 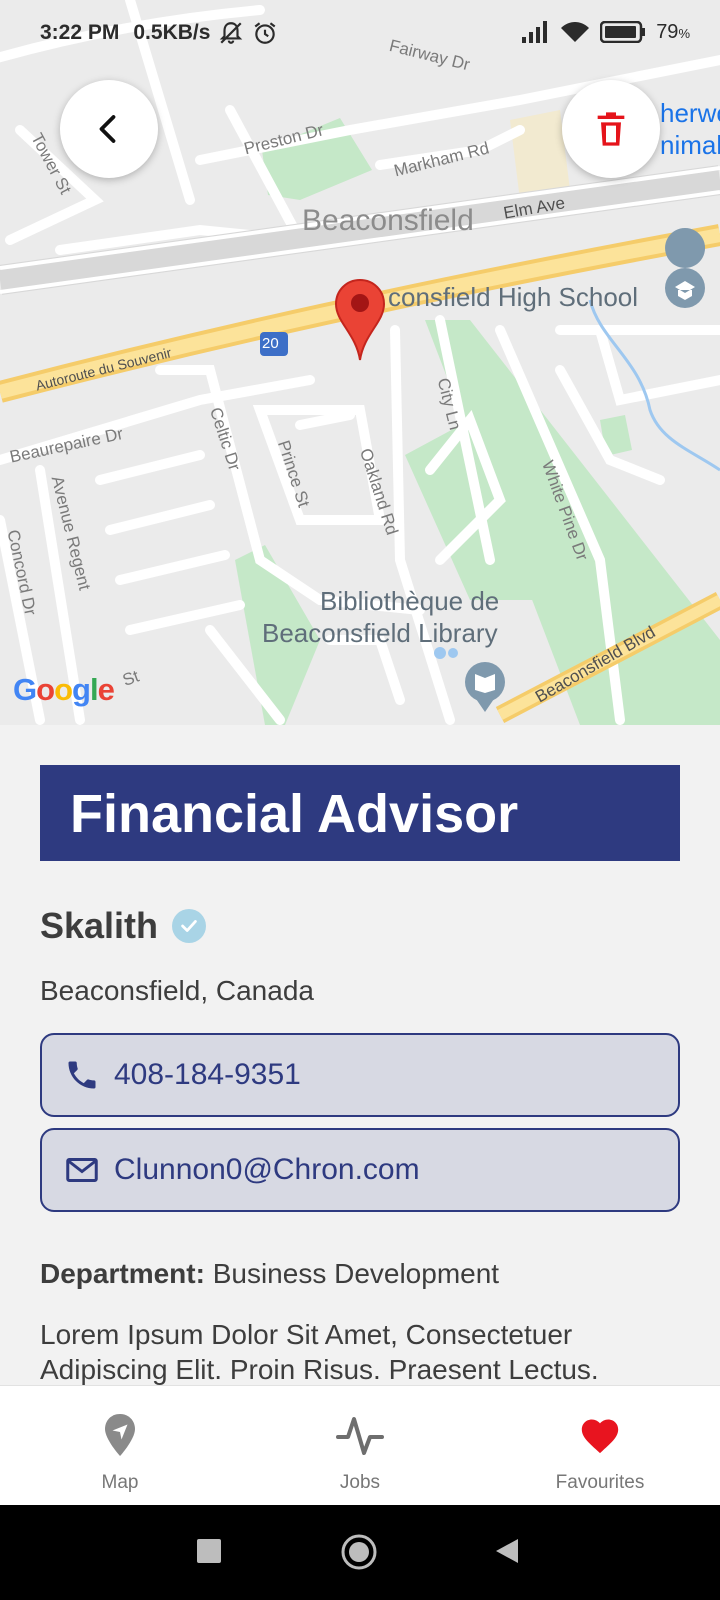 I want to click on battery-unit: %, so click(x=684, y=33).